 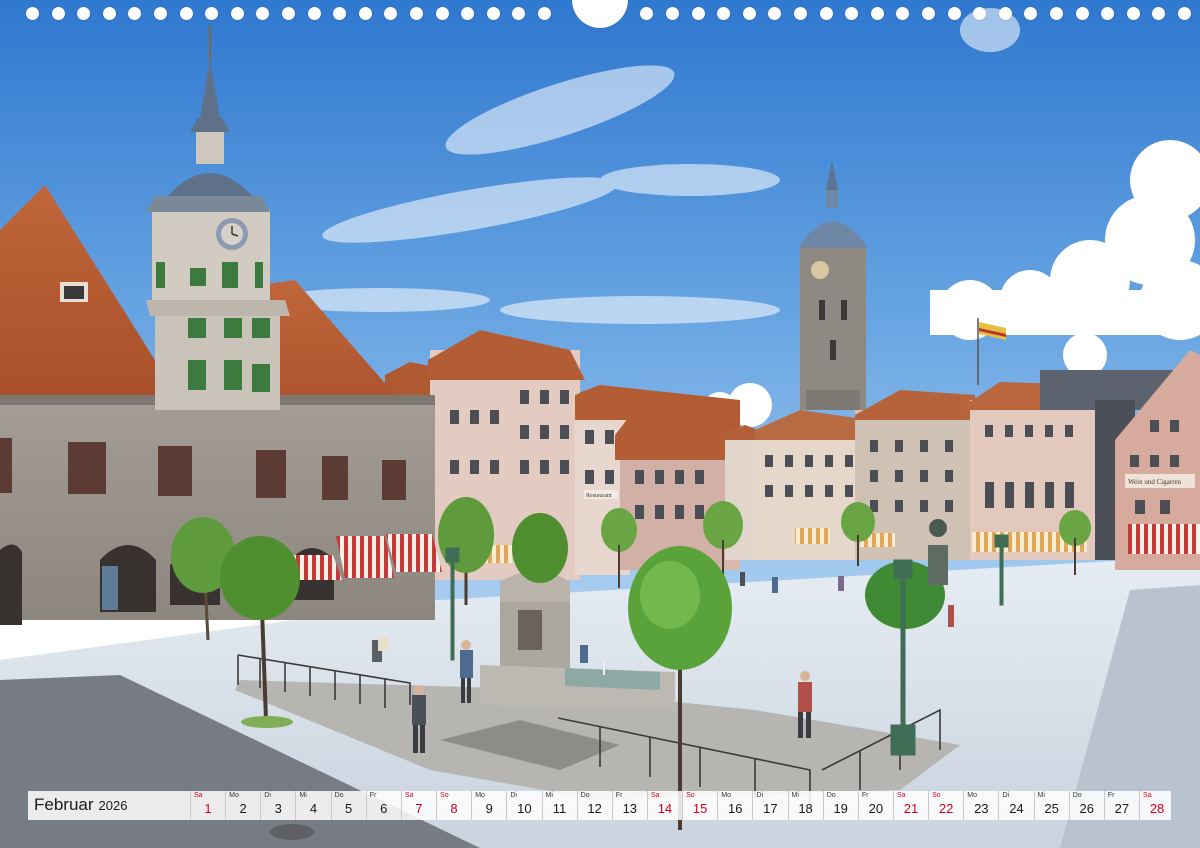 I want to click on calendar-day: Sa 7, so click(x=418, y=805).